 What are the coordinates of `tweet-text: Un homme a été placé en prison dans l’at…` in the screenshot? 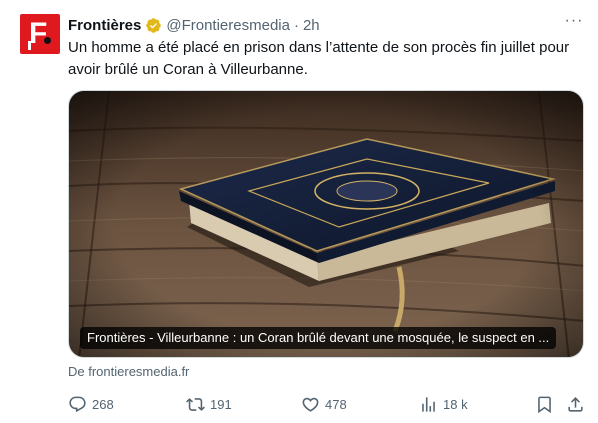 It's located at (319, 58).